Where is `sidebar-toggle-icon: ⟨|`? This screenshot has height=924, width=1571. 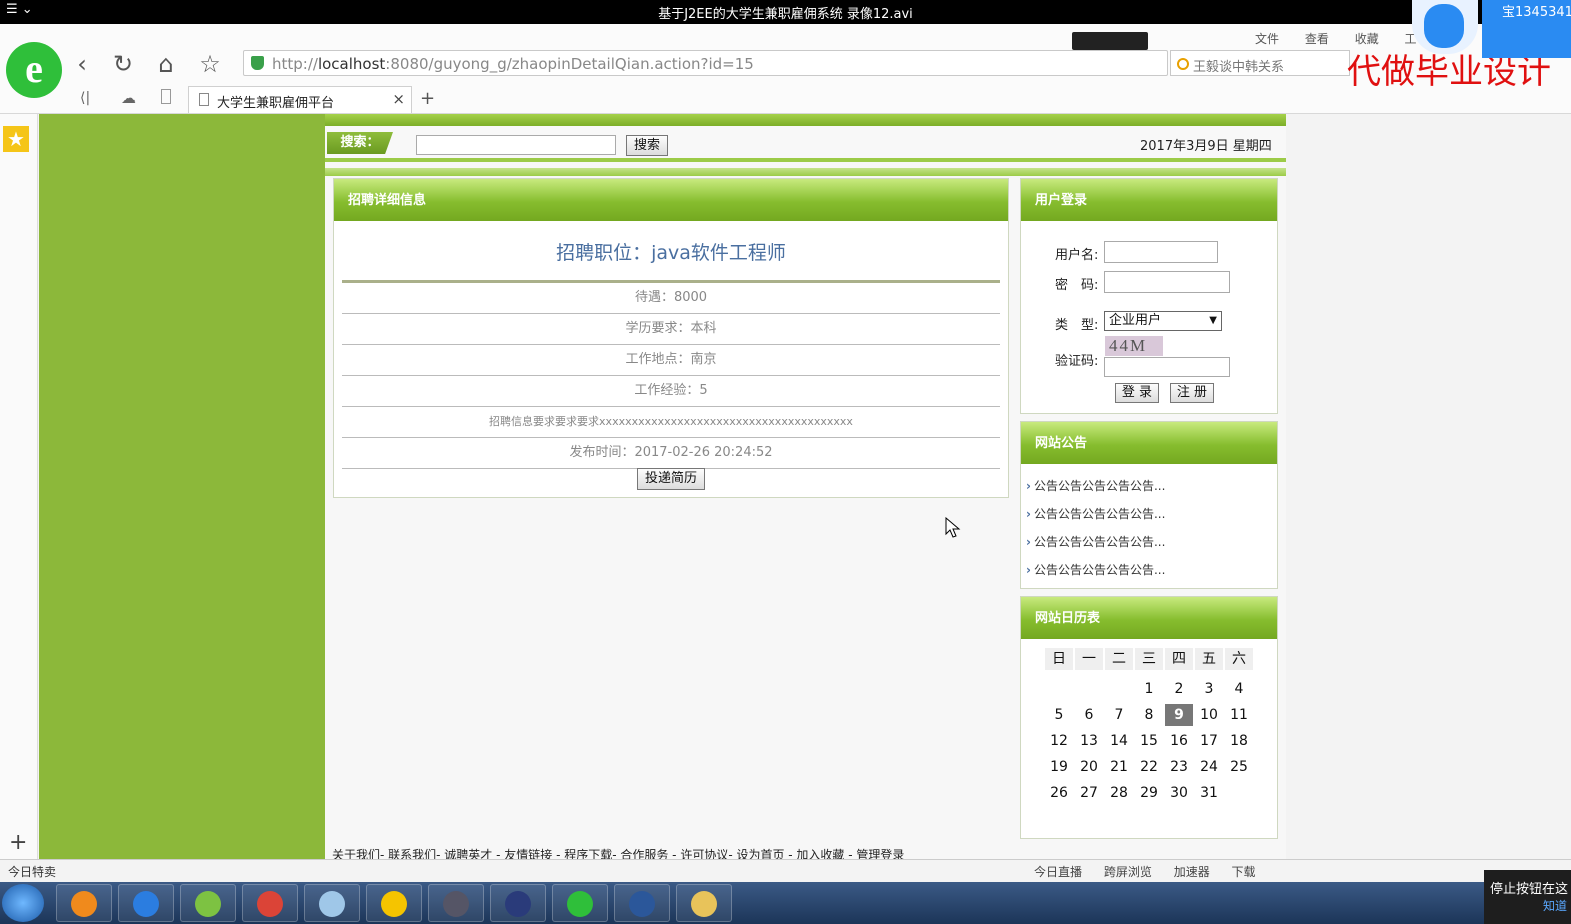 sidebar-toggle-icon: ⟨| is located at coordinates (85, 98).